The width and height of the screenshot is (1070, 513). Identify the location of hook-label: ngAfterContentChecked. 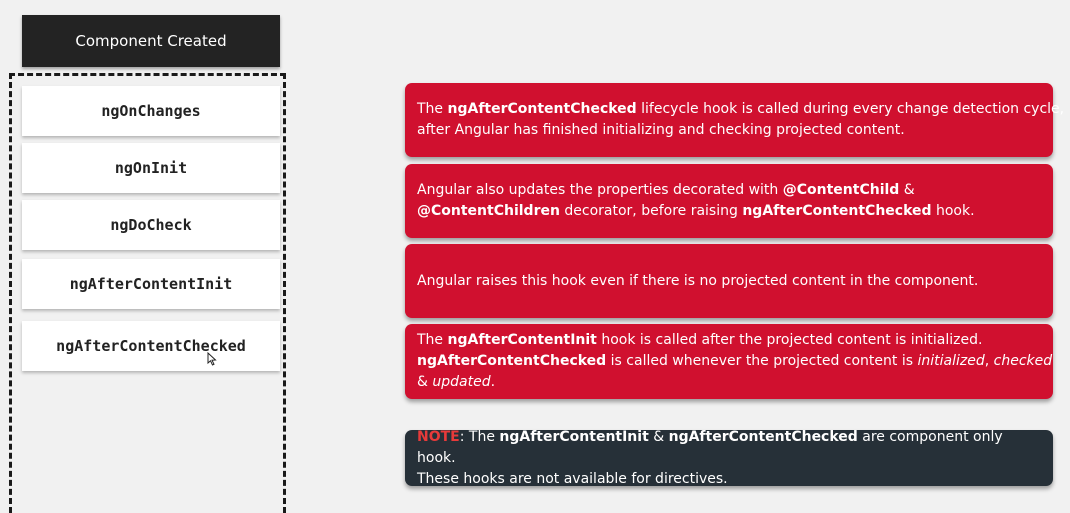
(151, 346).